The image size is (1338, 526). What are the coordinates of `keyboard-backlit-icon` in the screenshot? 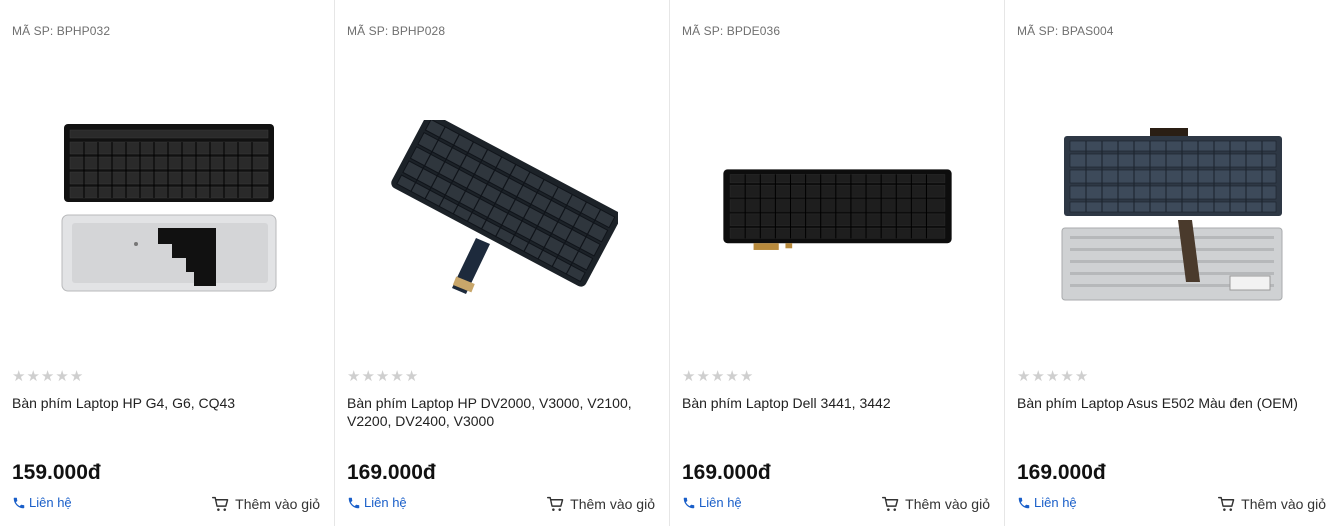 It's located at (837, 209).